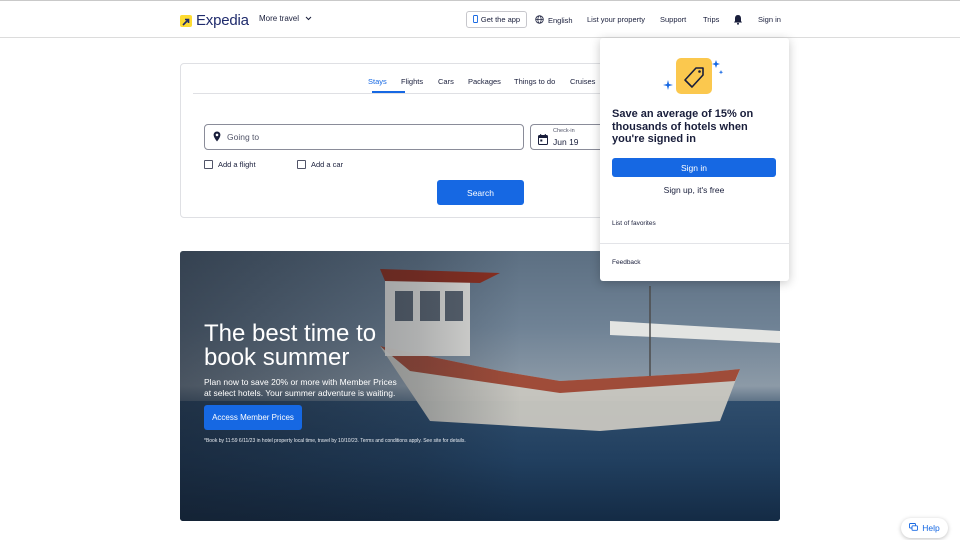 This screenshot has width=960, height=540. Describe the element at coordinates (738, 19) in the screenshot. I see `bell-icon` at that location.